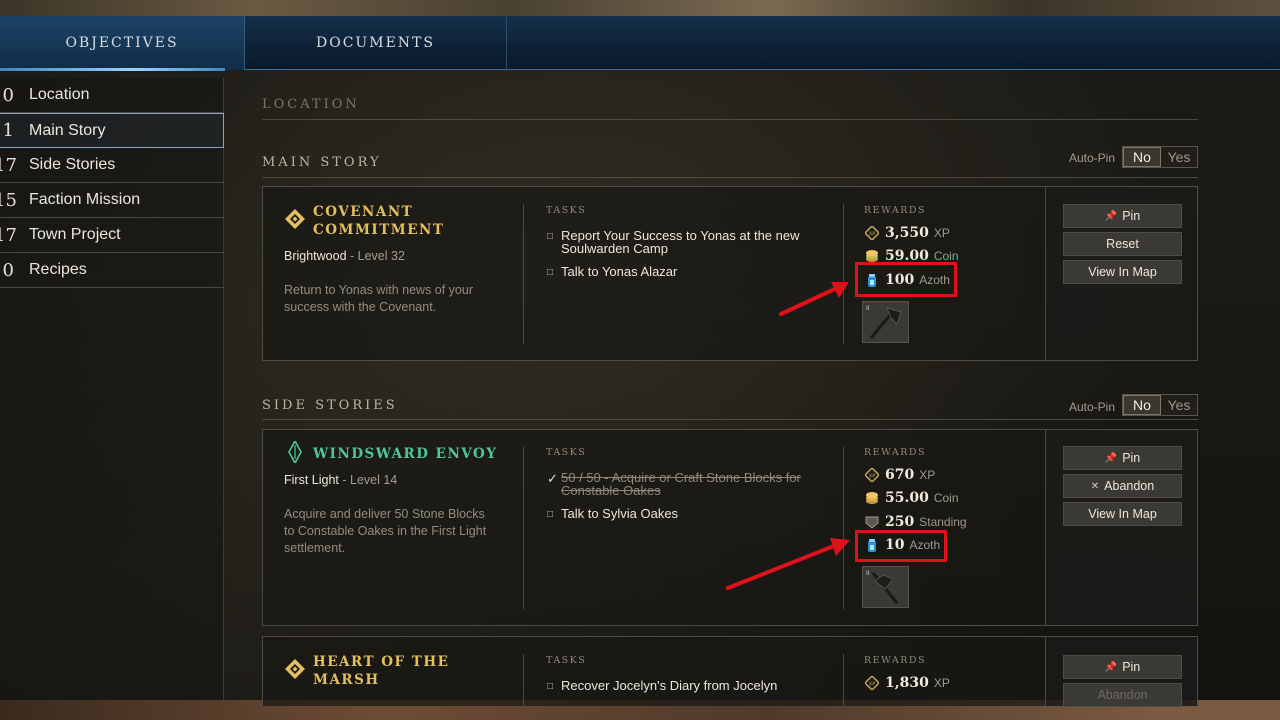 This screenshot has width=1280, height=720. Describe the element at coordinates (900, 522) in the screenshot. I see `reward-value: 250` at that location.